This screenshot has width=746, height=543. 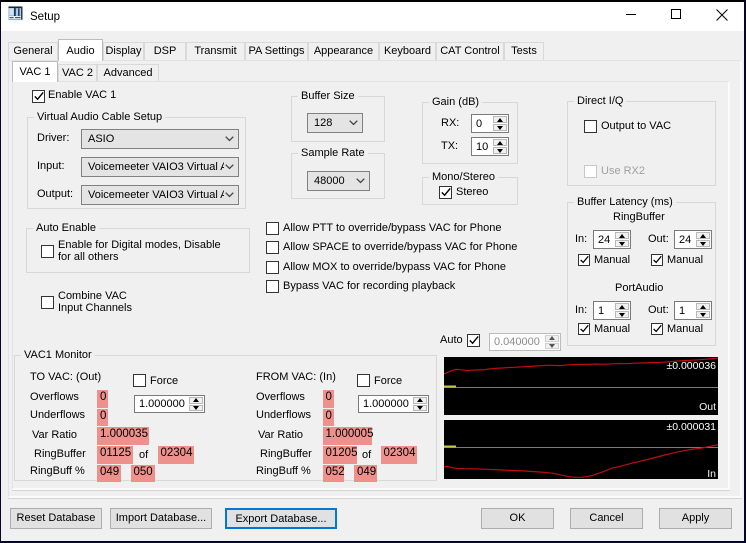 What do you see at coordinates (691, 427) in the screenshot?
I see `svg-text: ±0.000031` at bounding box center [691, 427].